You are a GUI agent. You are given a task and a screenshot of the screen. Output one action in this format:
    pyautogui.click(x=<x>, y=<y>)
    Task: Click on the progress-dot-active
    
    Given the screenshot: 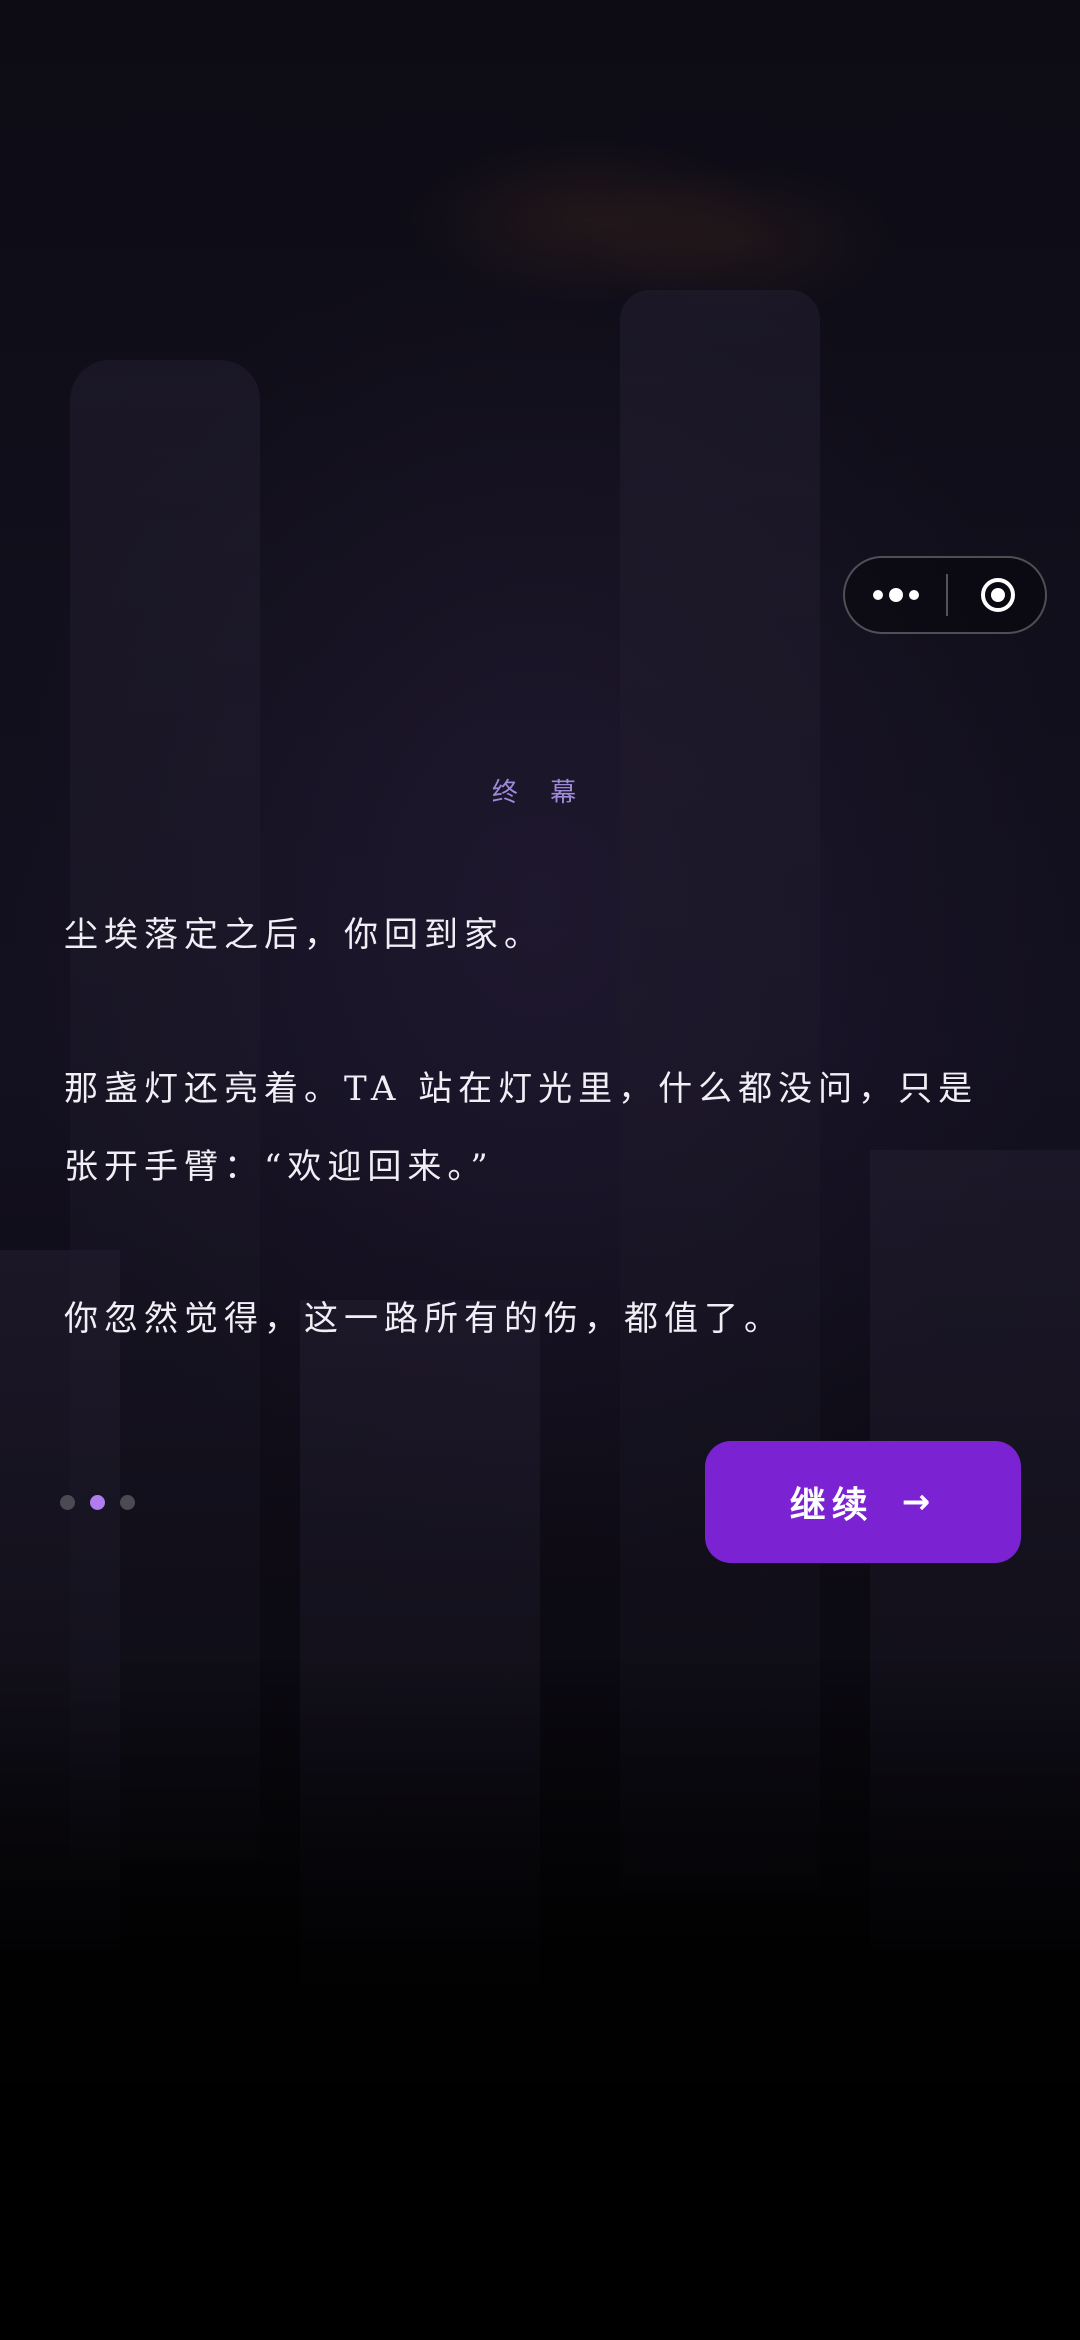 What is the action you would take?
    pyautogui.click(x=97, y=1502)
    